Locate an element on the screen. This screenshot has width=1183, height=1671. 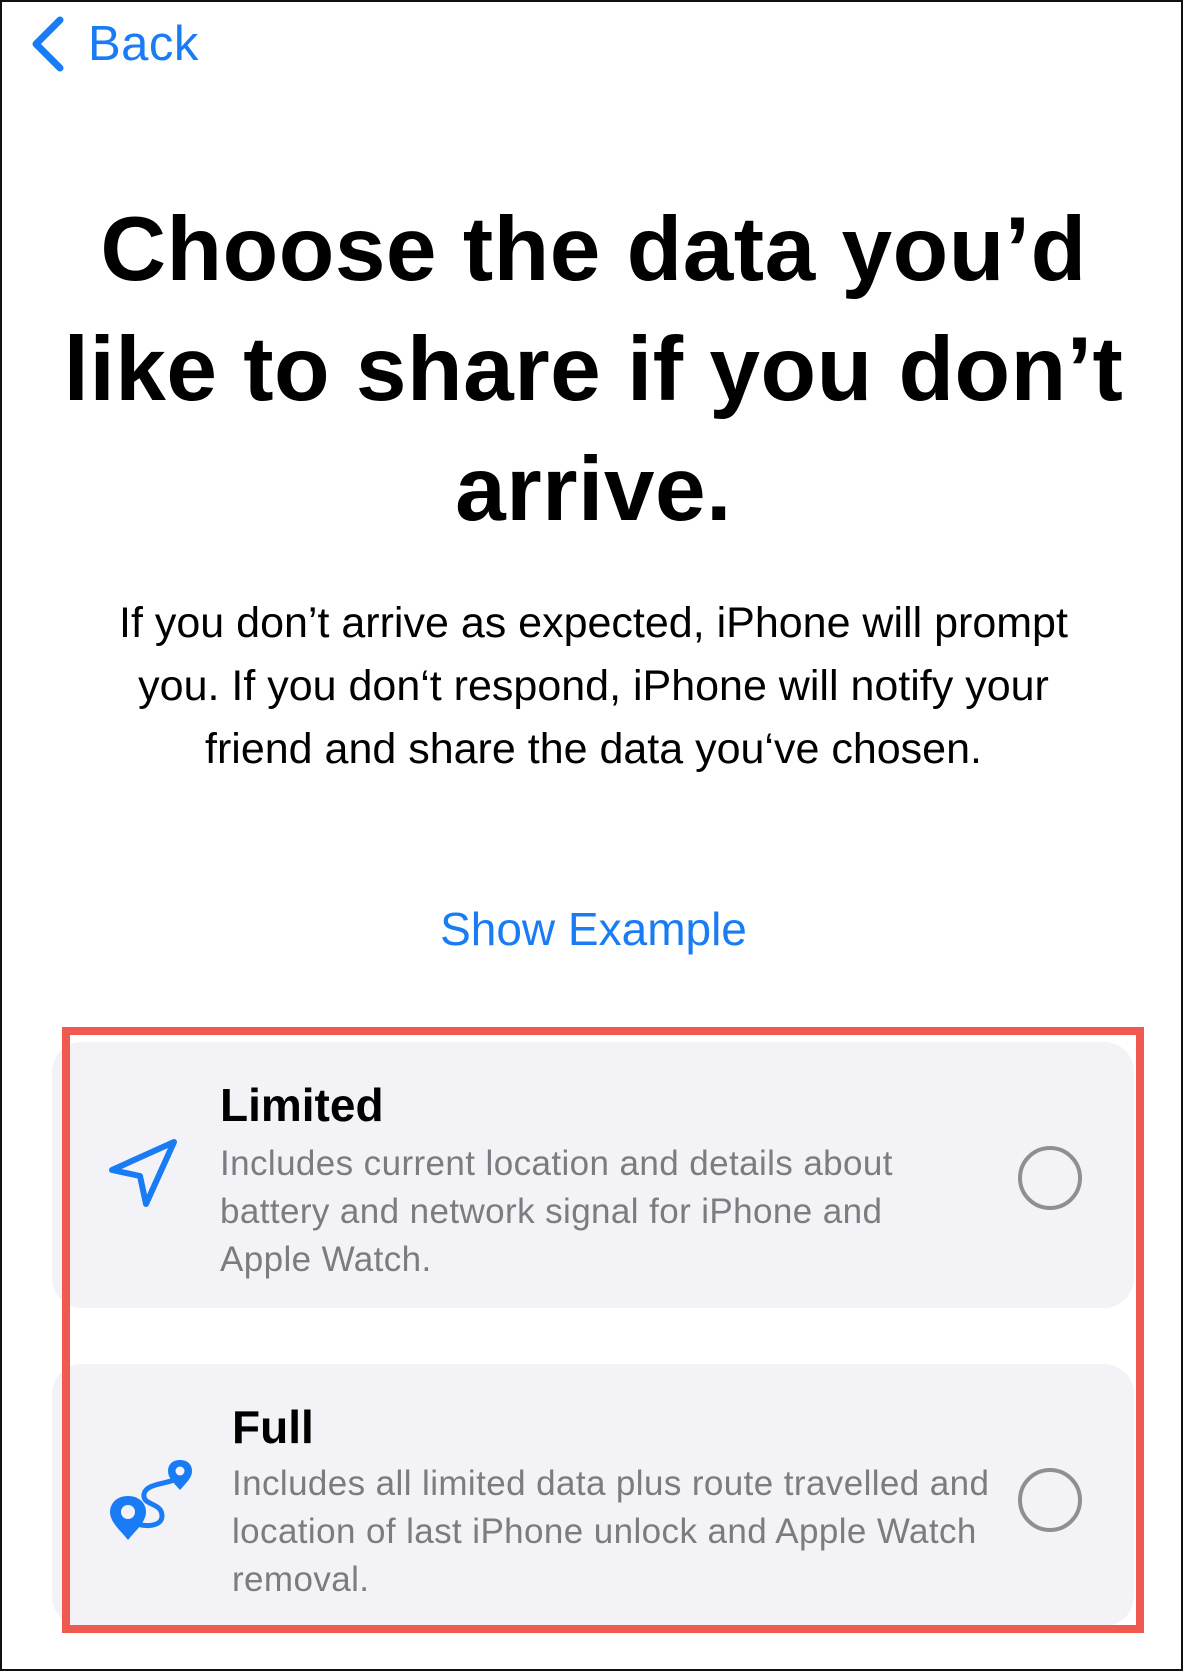
chevron-left-icon is located at coordinates (48, 44).